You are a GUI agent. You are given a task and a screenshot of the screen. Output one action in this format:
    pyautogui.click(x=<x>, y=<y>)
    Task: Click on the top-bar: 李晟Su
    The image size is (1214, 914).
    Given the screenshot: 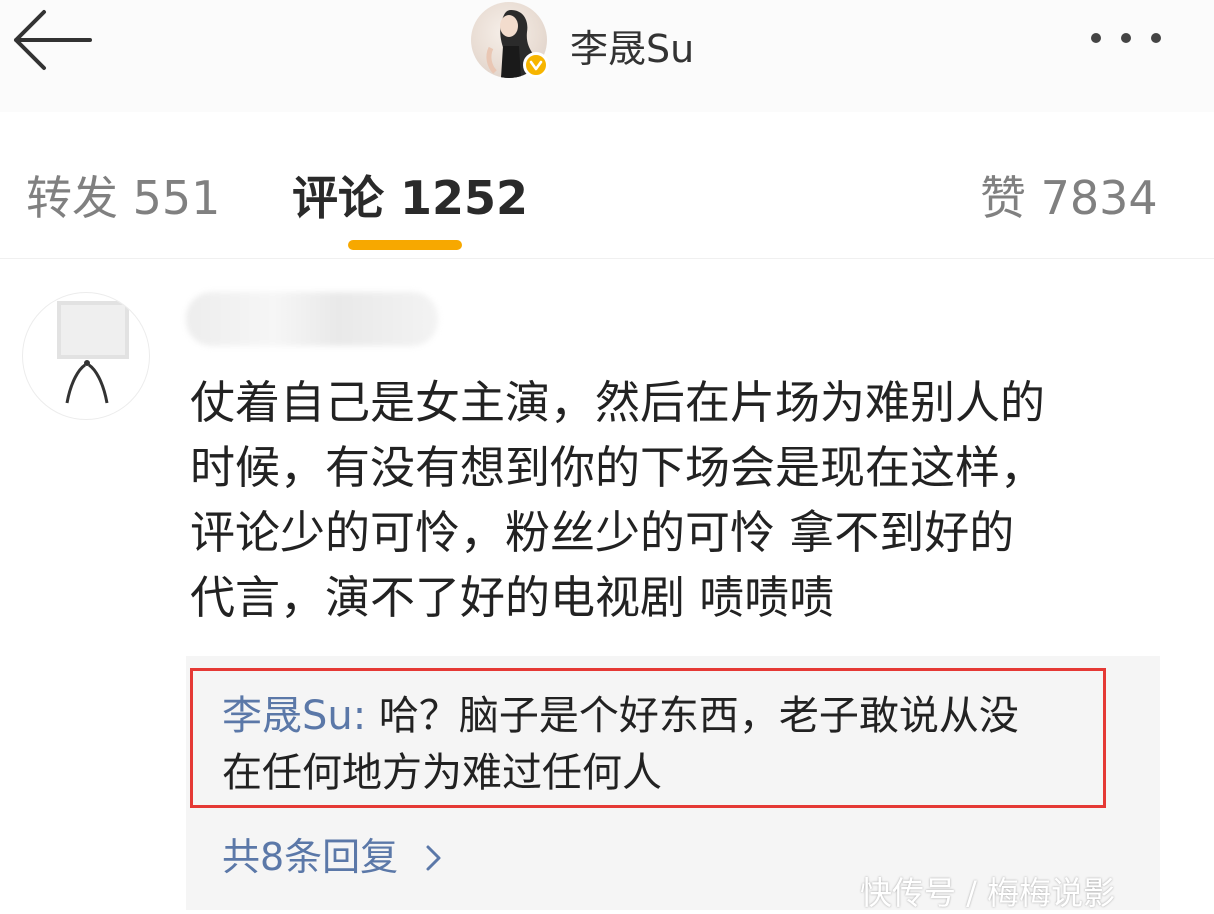 What is the action you would take?
    pyautogui.click(x=607, y=56)
    